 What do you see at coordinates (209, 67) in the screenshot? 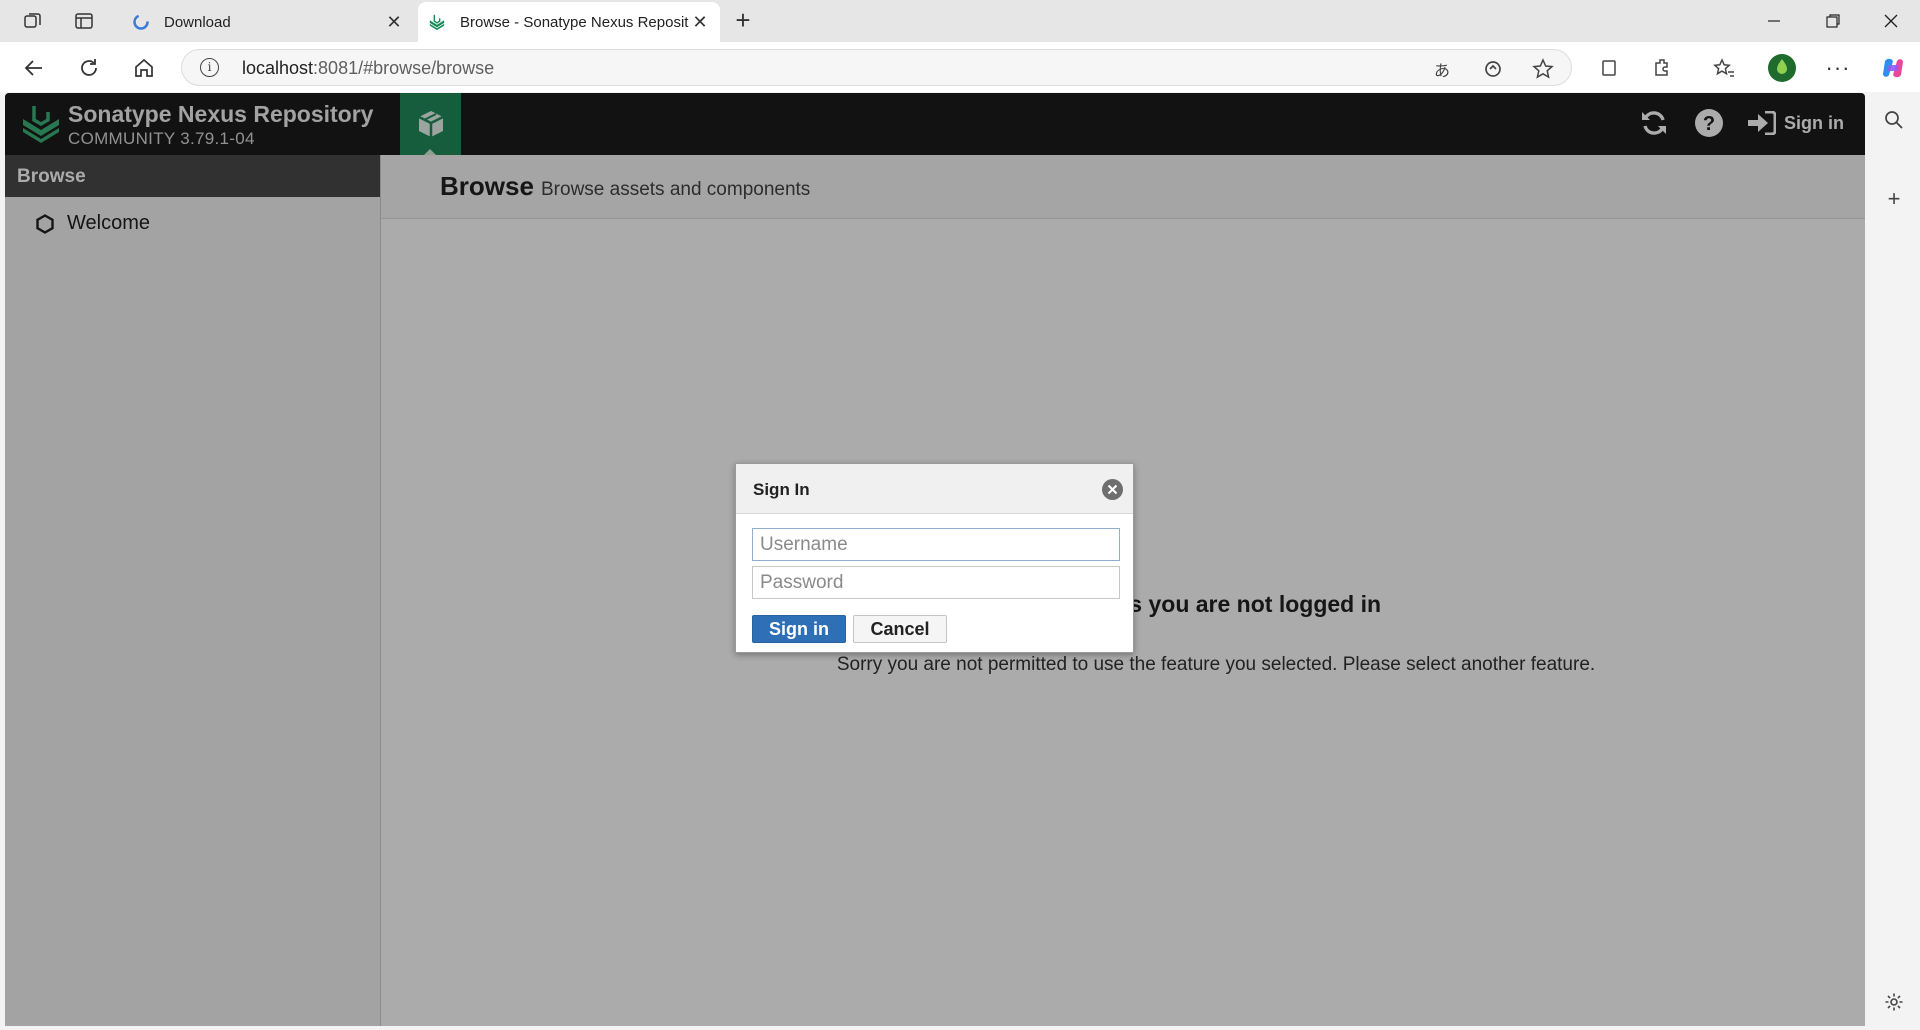
I see `site-info-icon: i` at bounding box center [209, 67].